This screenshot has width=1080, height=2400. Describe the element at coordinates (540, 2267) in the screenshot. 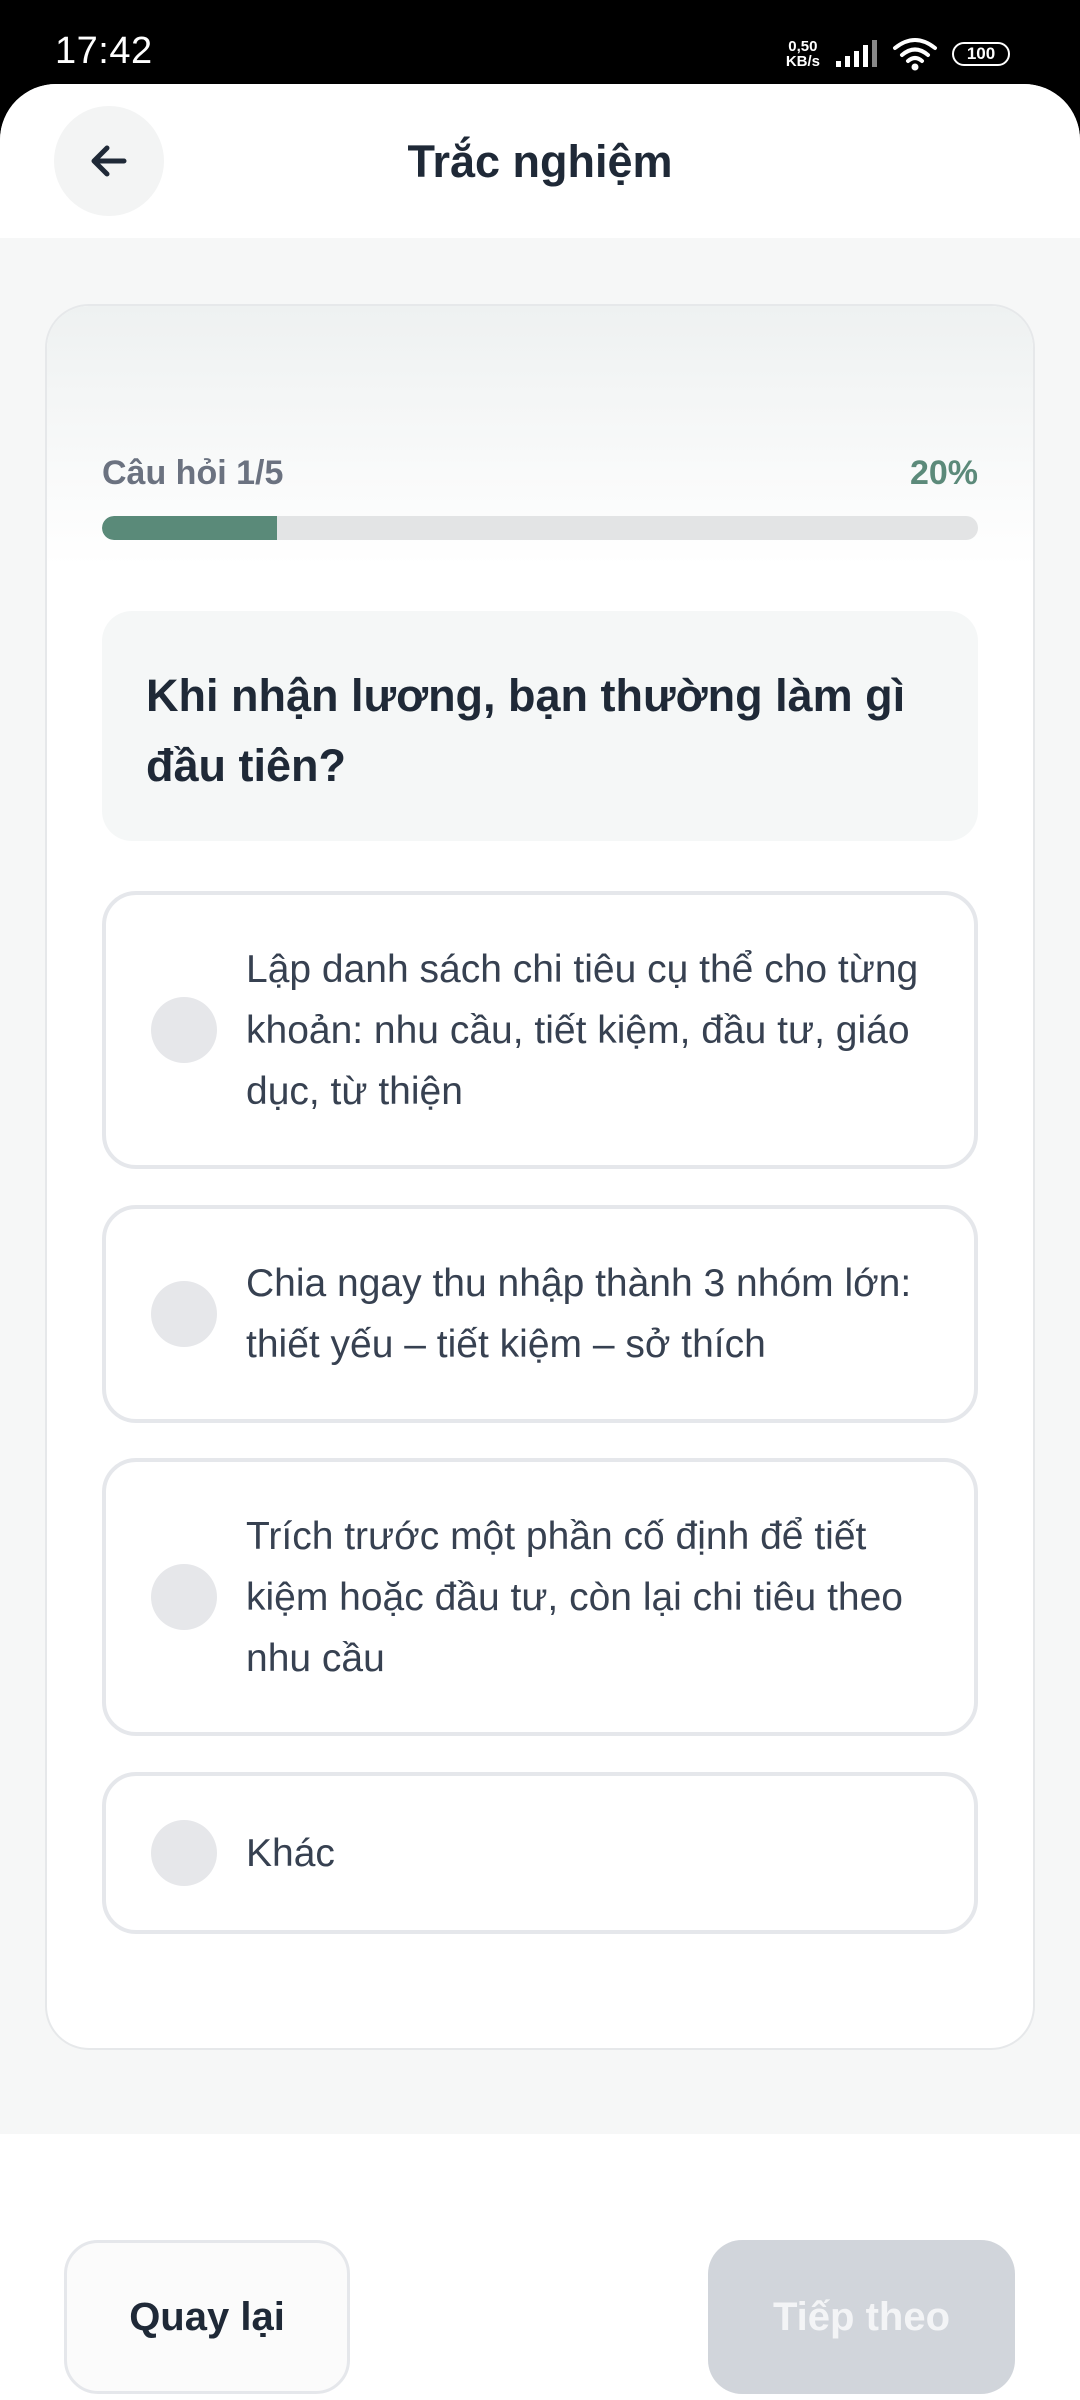

I see `bottom-action-bar: Quay lại Tiếp theo` at that location.